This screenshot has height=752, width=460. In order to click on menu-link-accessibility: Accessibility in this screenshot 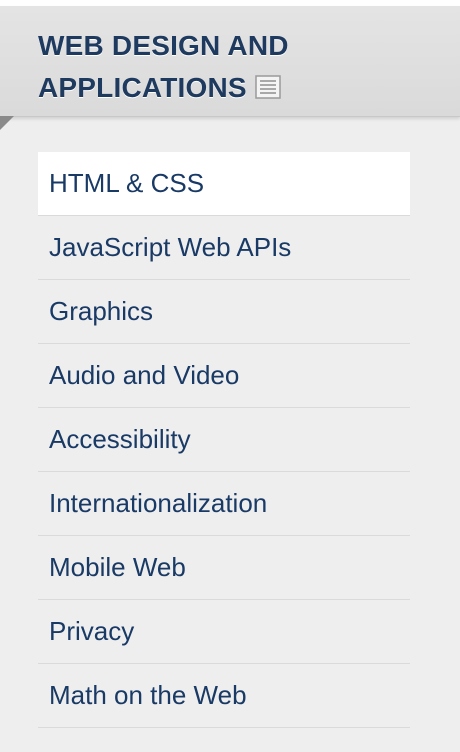, I will do `click(224, 439)`.